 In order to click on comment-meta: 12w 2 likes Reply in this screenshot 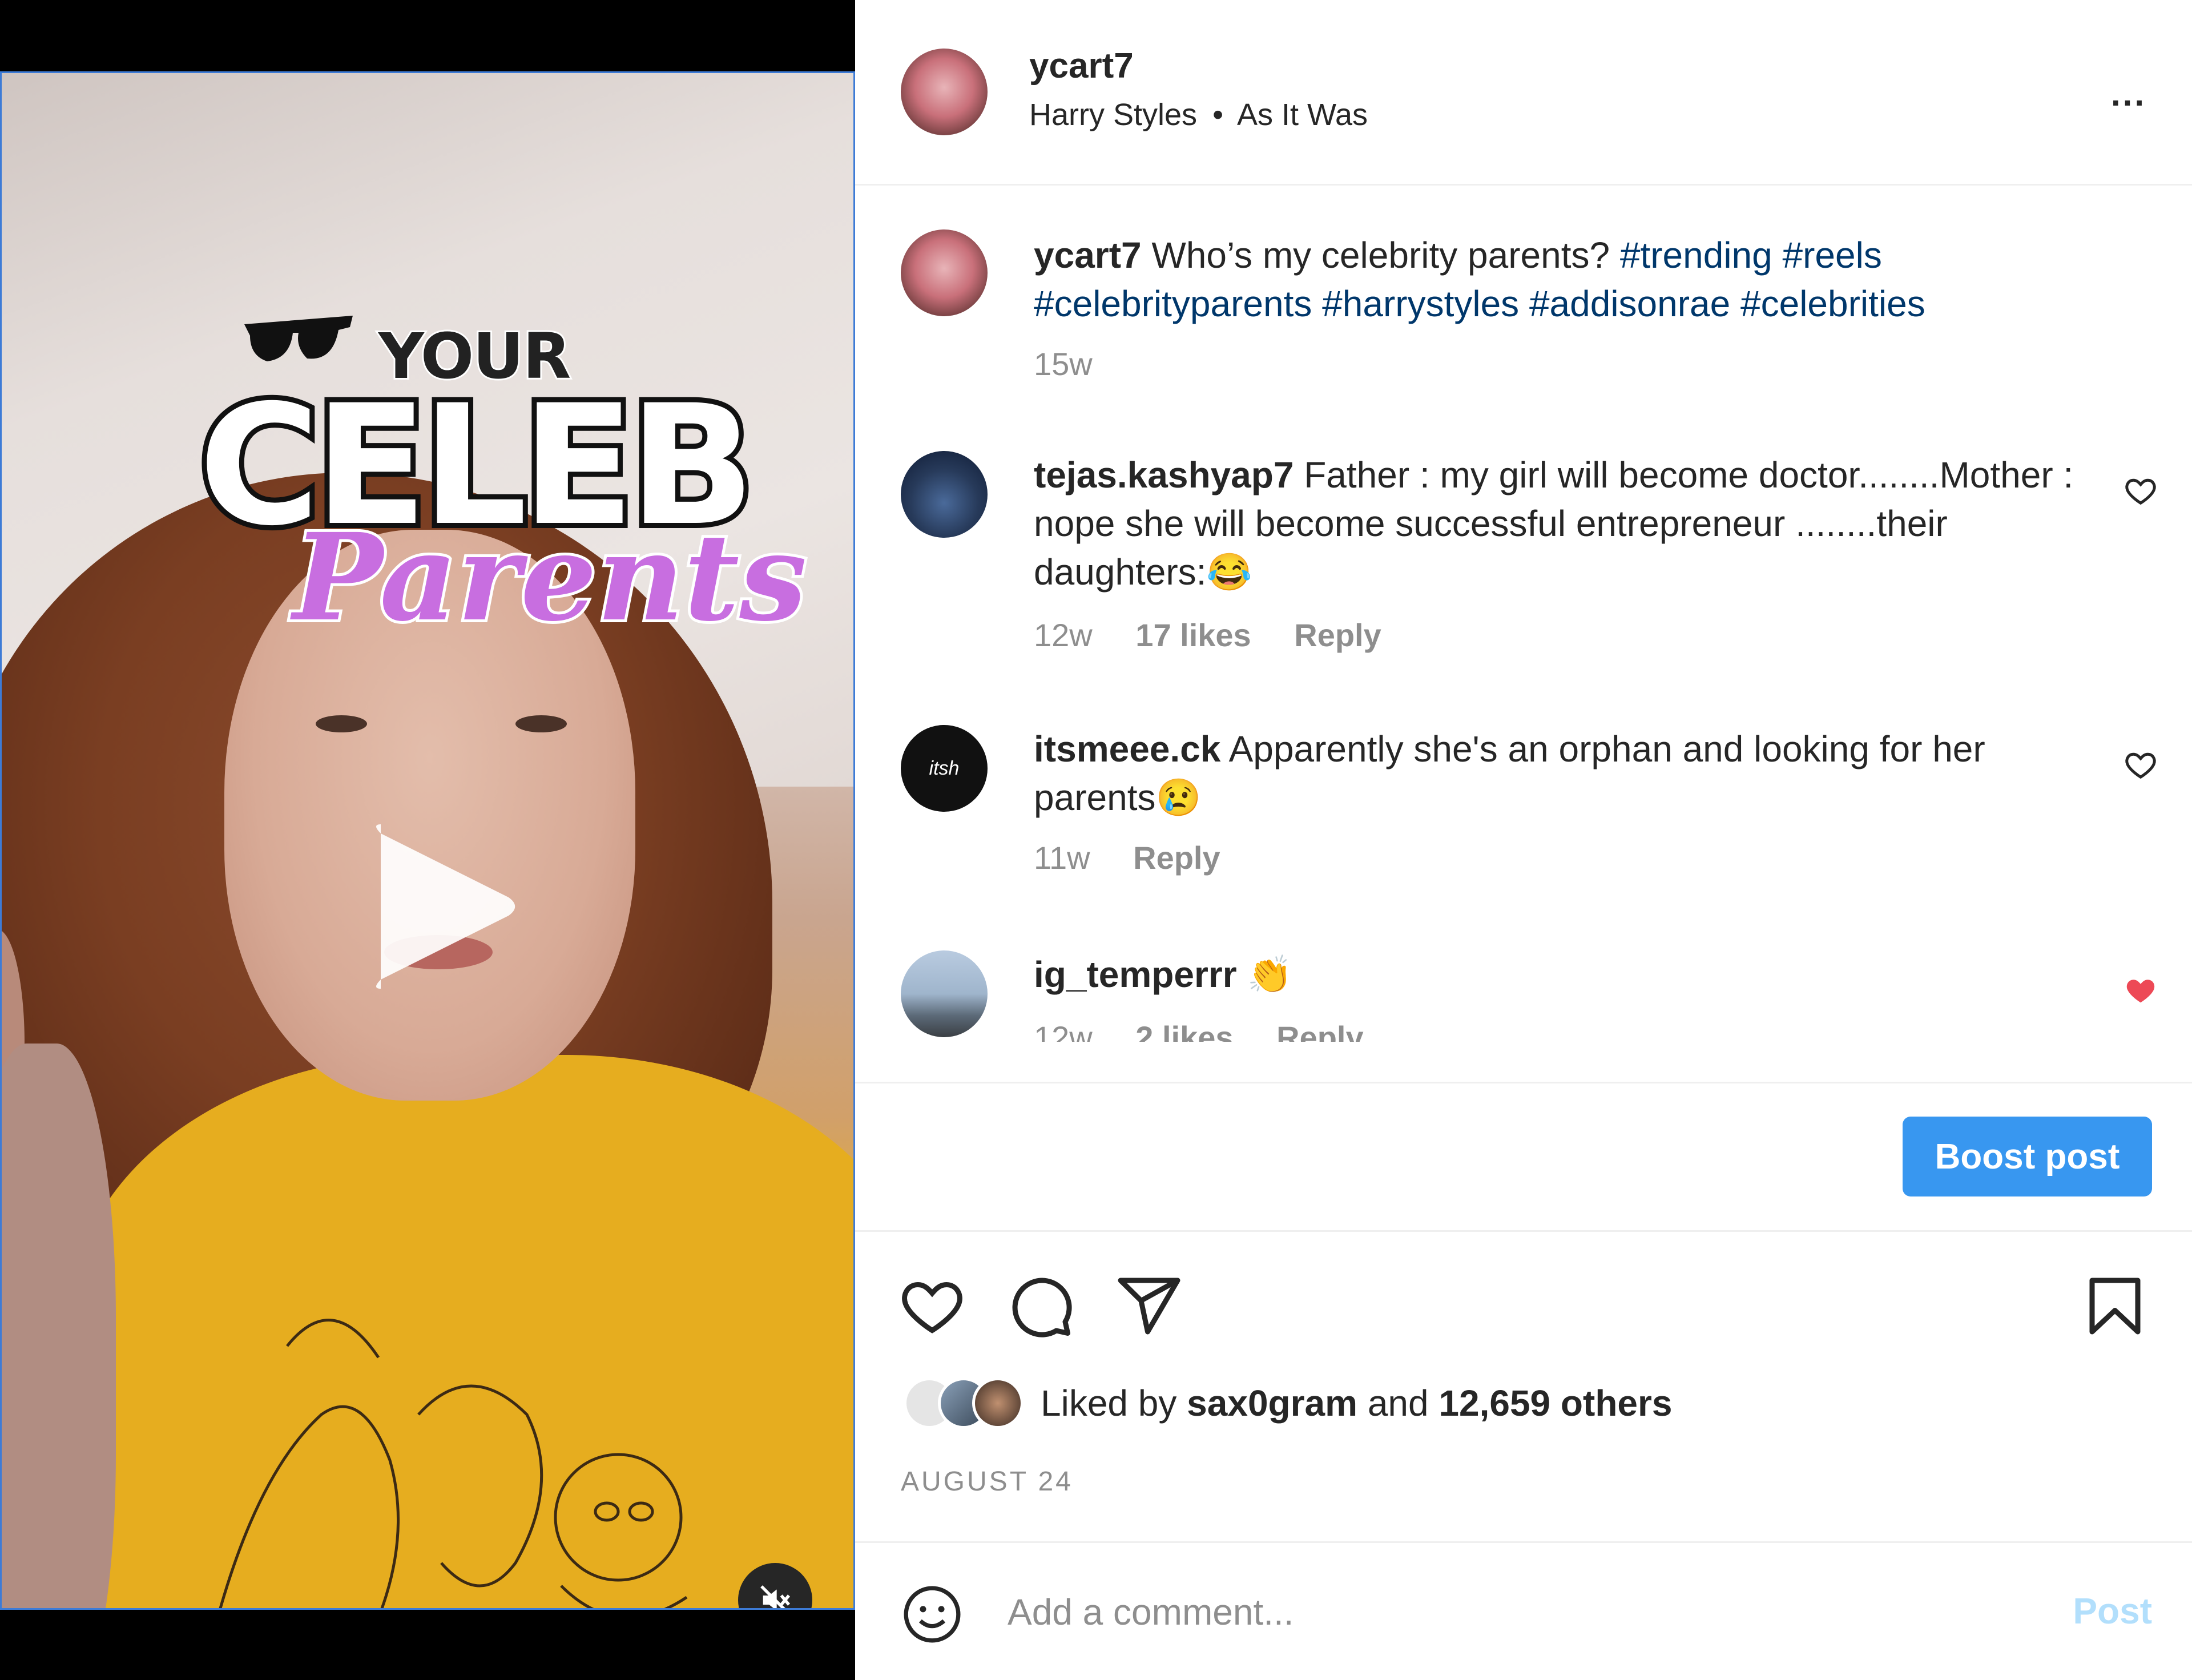, I will do `click(1216, 1030)`.